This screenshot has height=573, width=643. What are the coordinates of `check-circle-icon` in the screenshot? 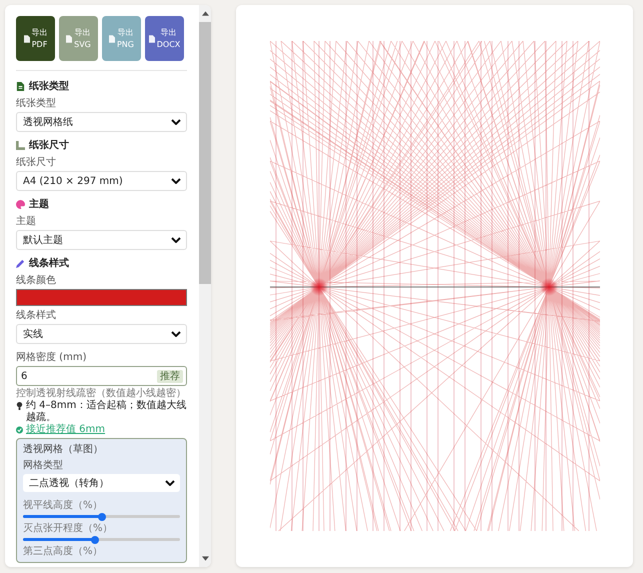 It's located at (19, 430).